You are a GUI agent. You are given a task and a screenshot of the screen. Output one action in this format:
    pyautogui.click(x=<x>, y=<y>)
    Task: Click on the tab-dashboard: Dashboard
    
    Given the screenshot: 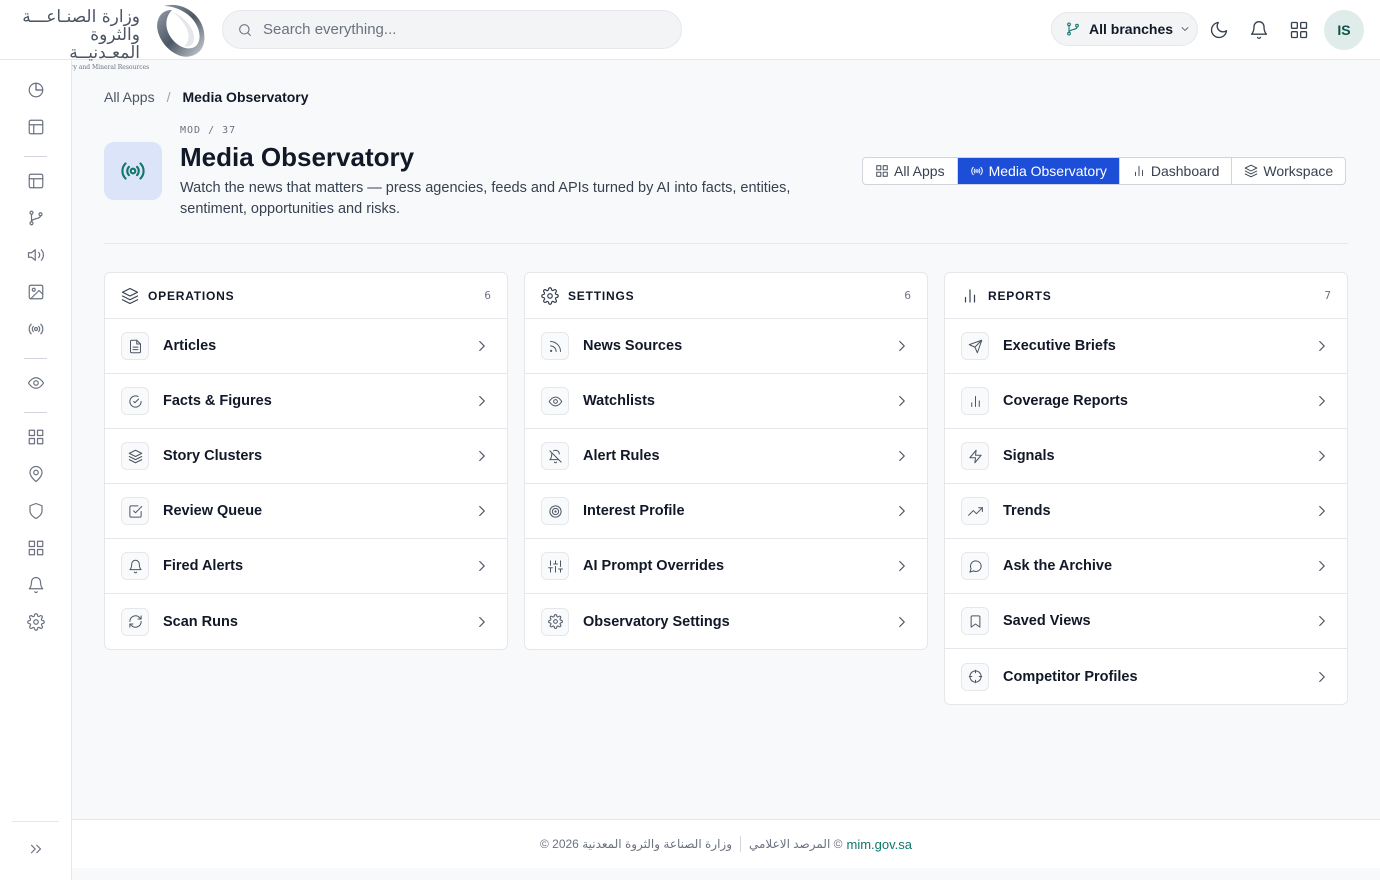 What is the action you would take?
    pyautogui.click(x=1176, y=171)
    